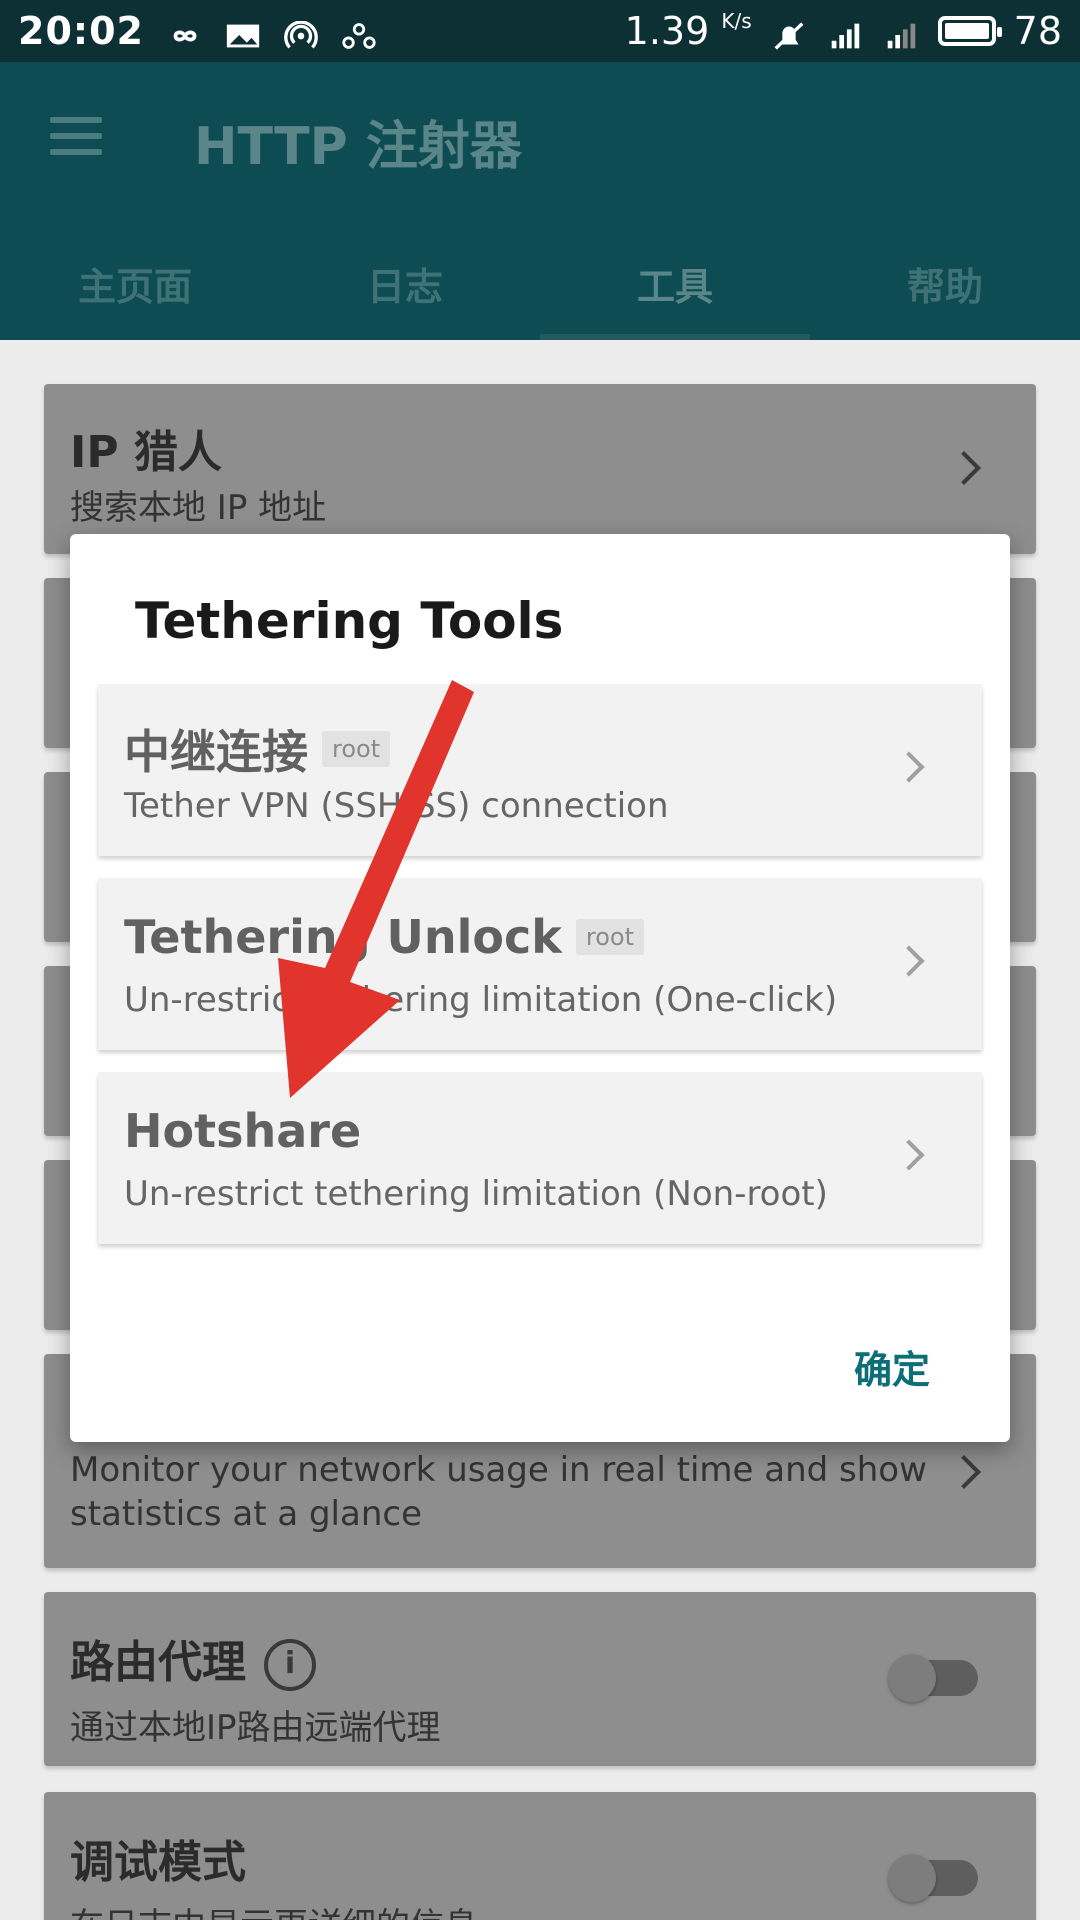  What do you see at coordinates (540, 1856) in the screenshot?
I see `card-debug-mode: 调试模式 在日志中显示更详细的信息` at bounding box center [540, 1856].